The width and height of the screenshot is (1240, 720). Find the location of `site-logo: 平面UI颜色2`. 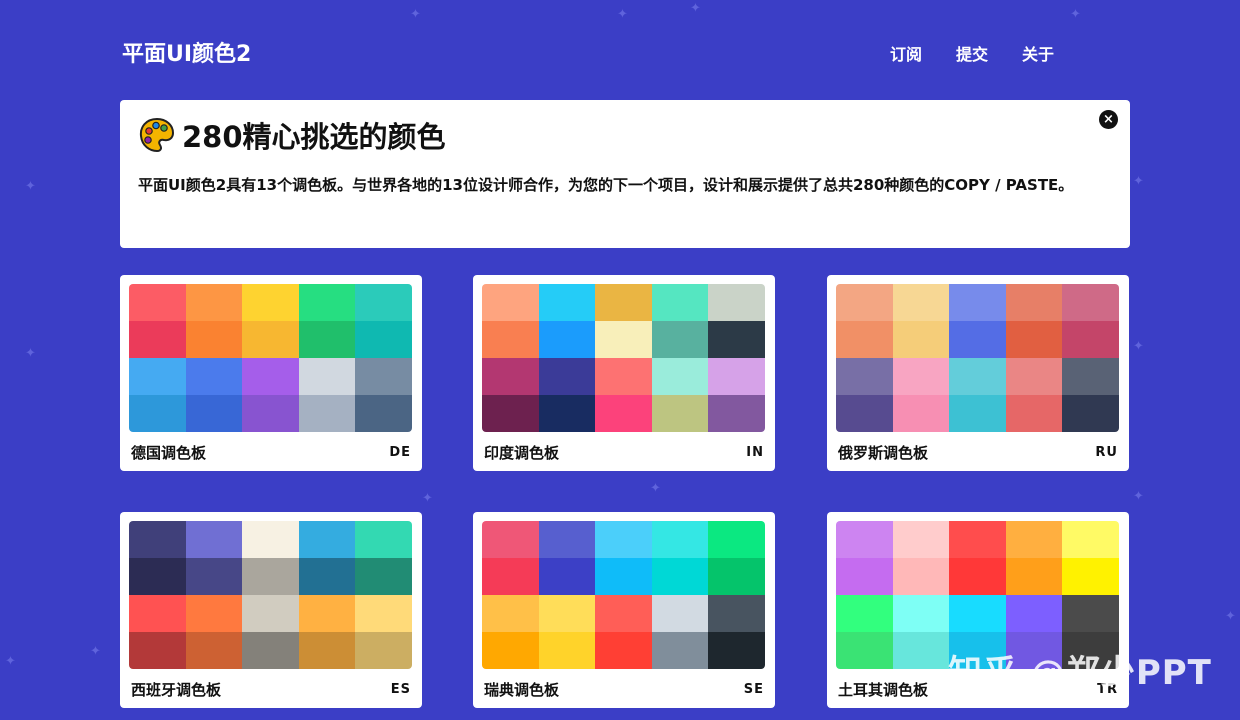

site-logo: 平面UI颜色2 is located at coordinates (186, 52).